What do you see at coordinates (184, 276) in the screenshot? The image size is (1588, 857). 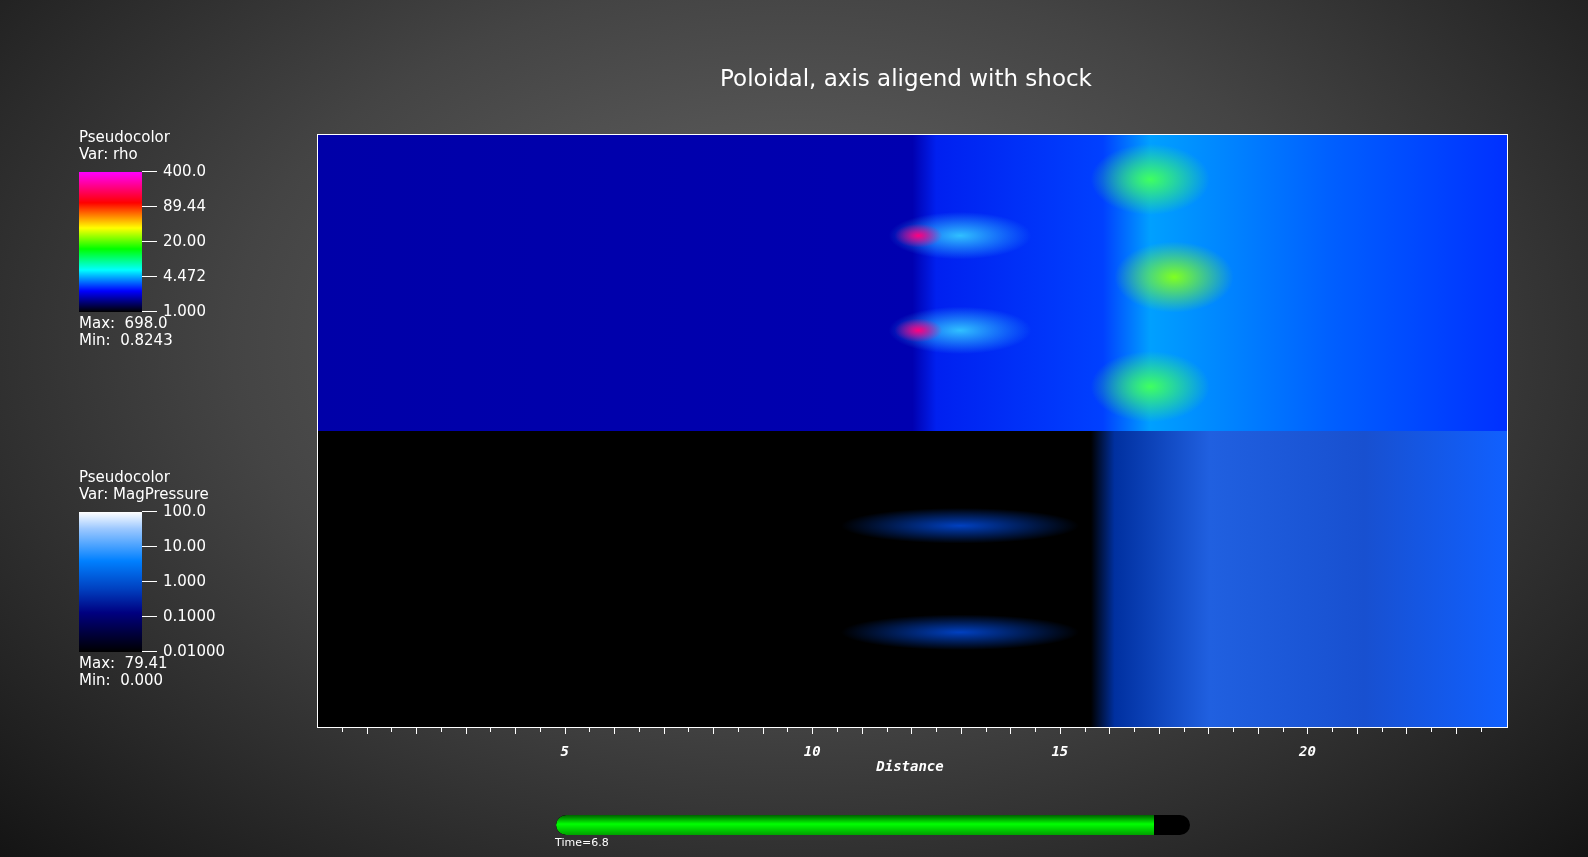 I see `tick-label: 4.472` at bounding box center [184, 276].